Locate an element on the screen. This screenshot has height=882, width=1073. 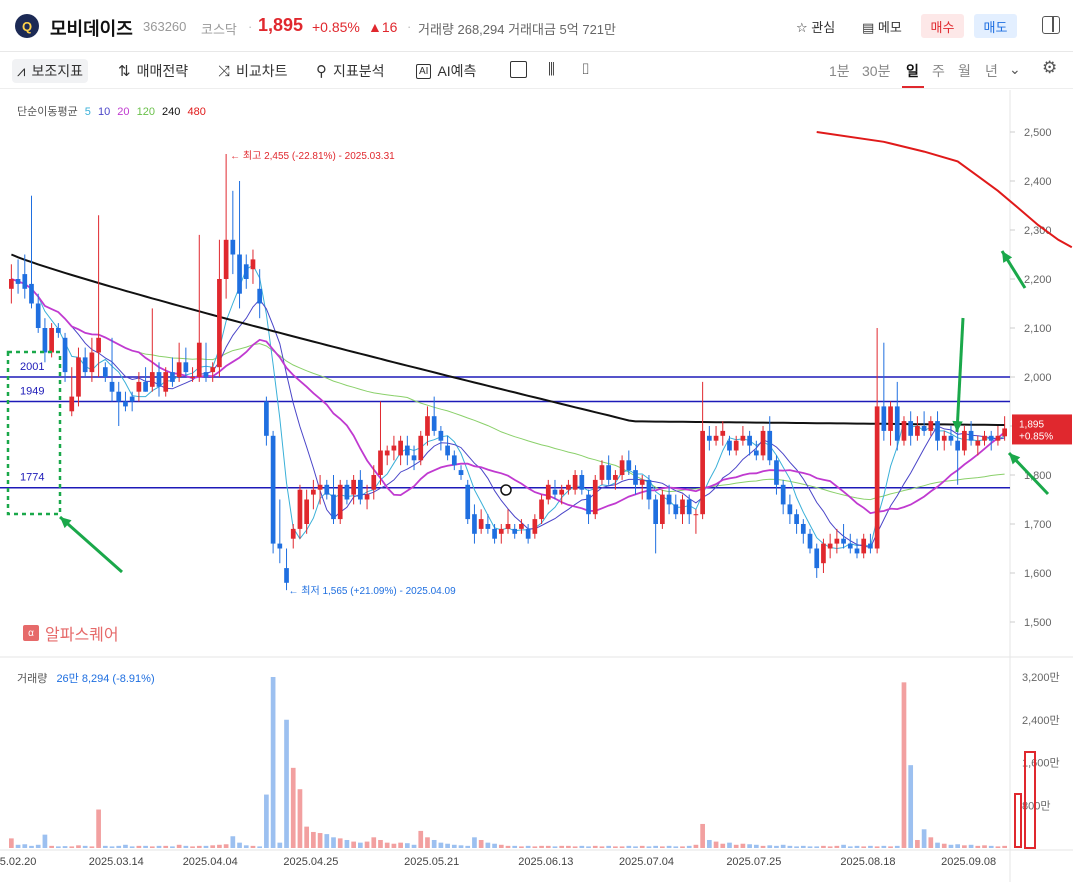
volume-info: 거래량 268,294 거래대금 5억 721만 is located at coordinates (517, 29).